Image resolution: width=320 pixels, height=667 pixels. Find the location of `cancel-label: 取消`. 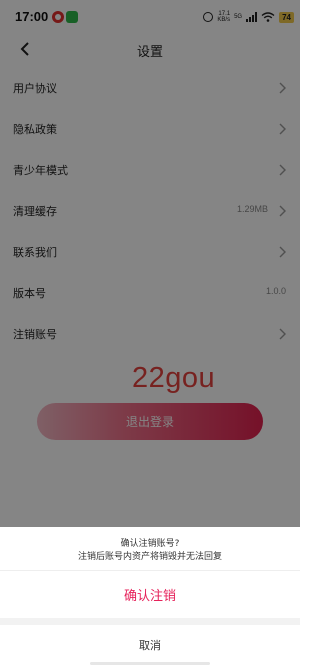

cancel-label: 取消 is located at coordinates (150, 645).